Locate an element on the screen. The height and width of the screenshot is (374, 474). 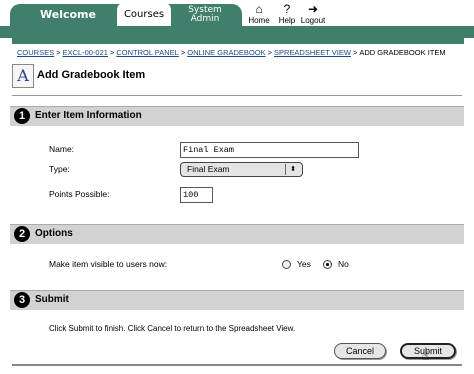
breadcrumb-online-gradebook: ONLINE GRADEBOOK is located at coordinates (226, 52).